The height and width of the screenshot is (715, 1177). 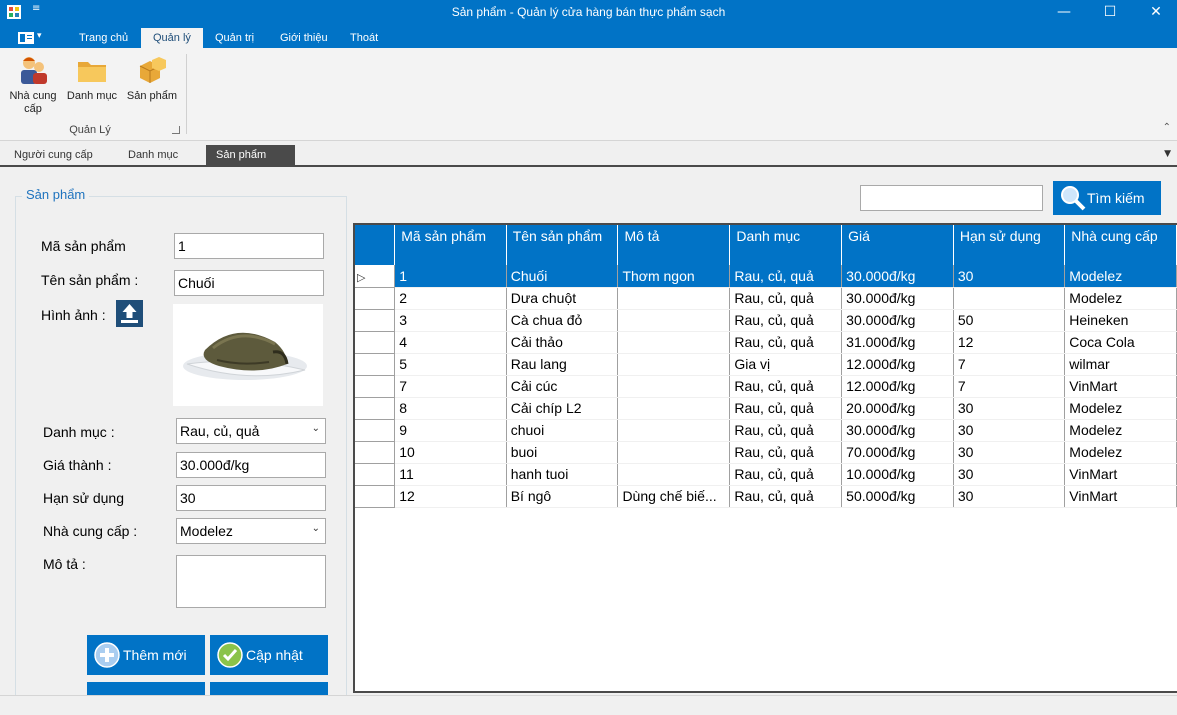 What do you see at coordinates (1167, 154) in the screenshot?
I see `tab-list-dropdown: ▼` at bounding box center [1167, 154].